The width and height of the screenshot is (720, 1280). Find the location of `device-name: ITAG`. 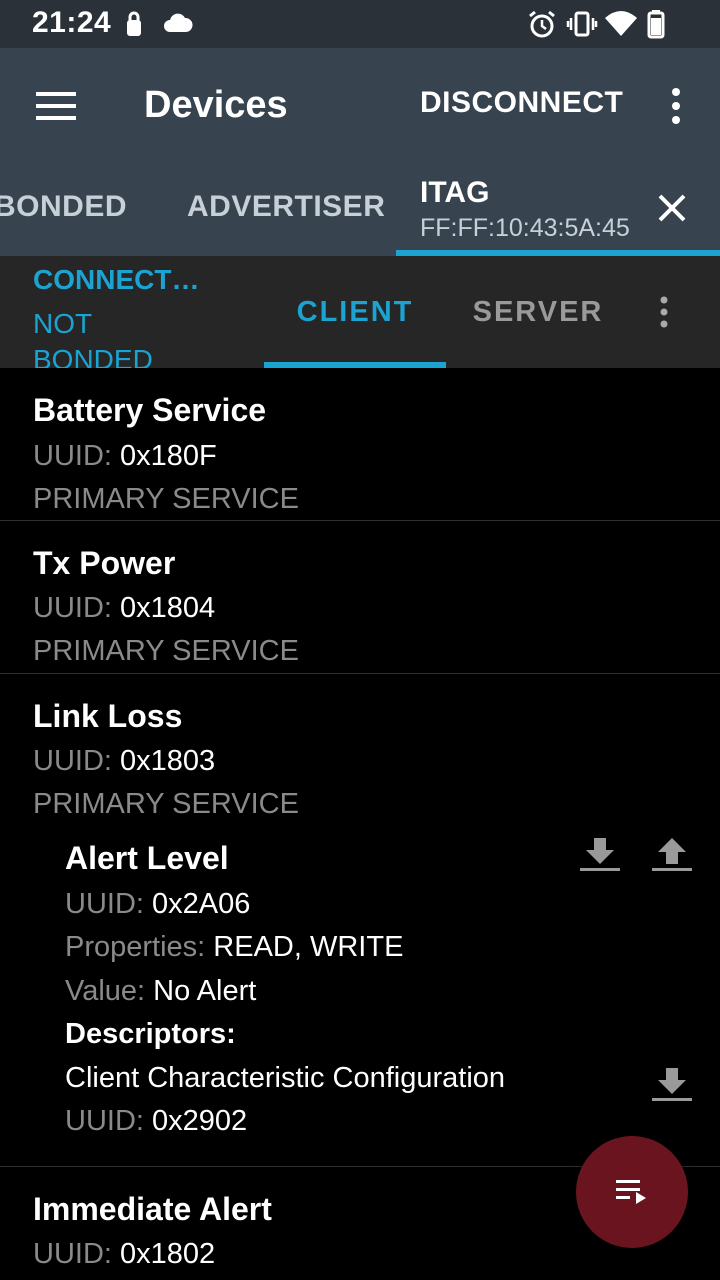

device-name: ITAG is located at coordinates (455, 192).